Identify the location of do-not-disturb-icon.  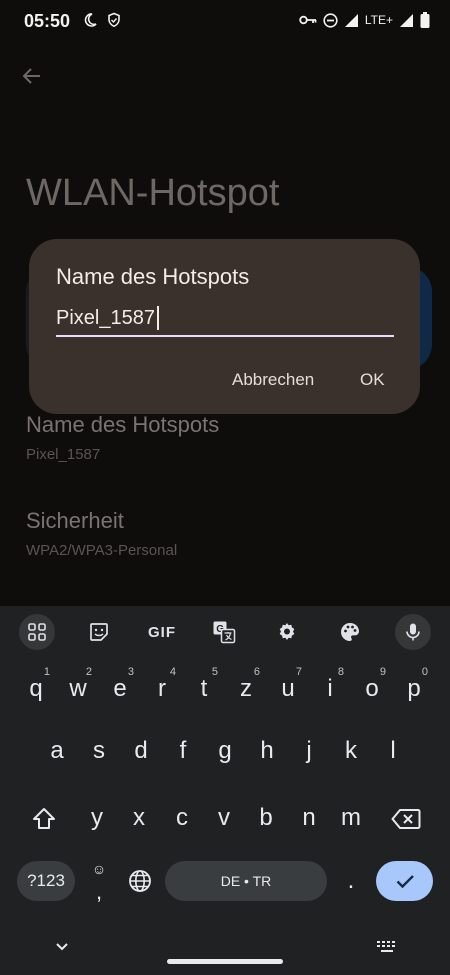
(330, 20).